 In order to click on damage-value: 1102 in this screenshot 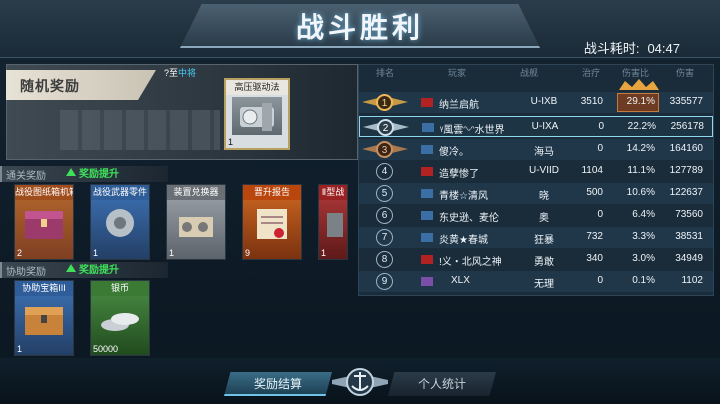, I will do `click(692, 280)`.